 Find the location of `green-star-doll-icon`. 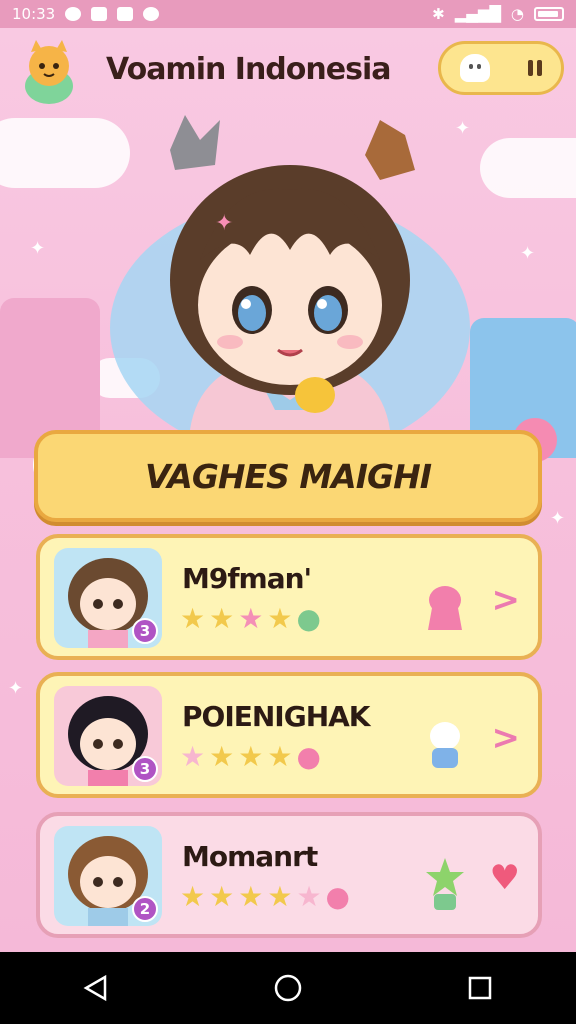

green-star-doll-icon is located at coordinates (445, 884).